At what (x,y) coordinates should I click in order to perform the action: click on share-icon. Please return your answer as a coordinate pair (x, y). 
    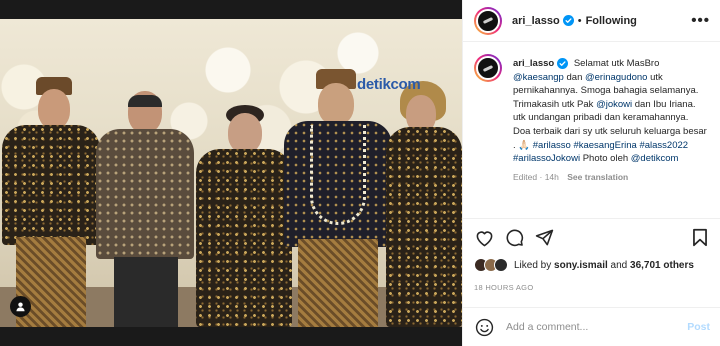
    Looking at the image, I should click on (544, 237).